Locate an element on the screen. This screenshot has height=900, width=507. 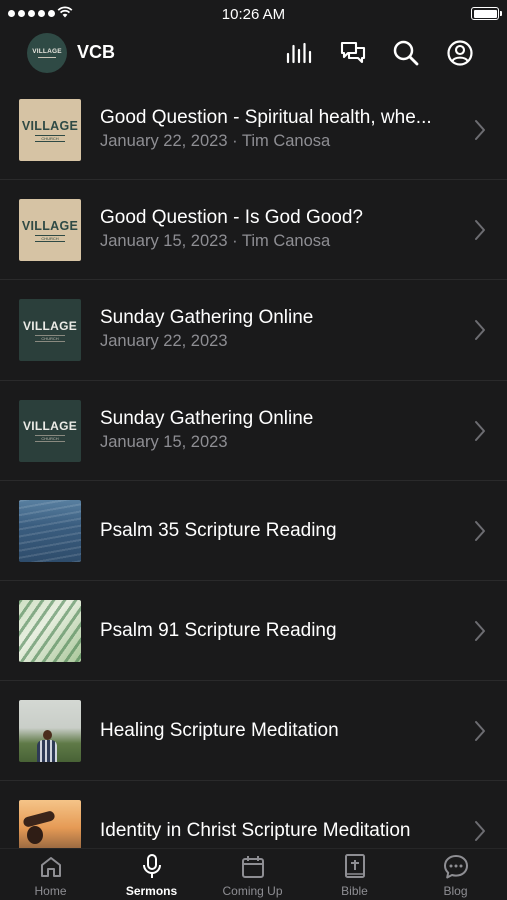
tab-bible: Bible is located at coordinates (354, 874).